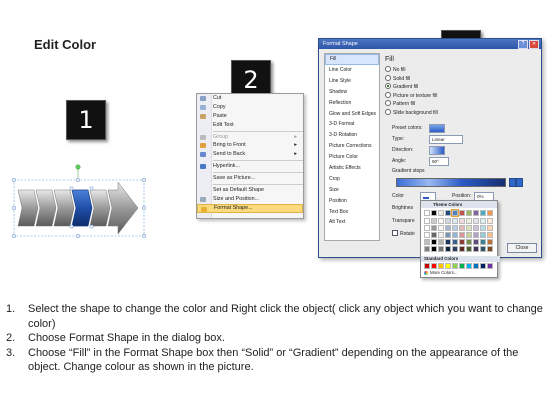 The image size is (560, 420). Describe the element at coordinates (395, 69) in the screenshot. I see `fill-option-no-fill: No fill` at that location.